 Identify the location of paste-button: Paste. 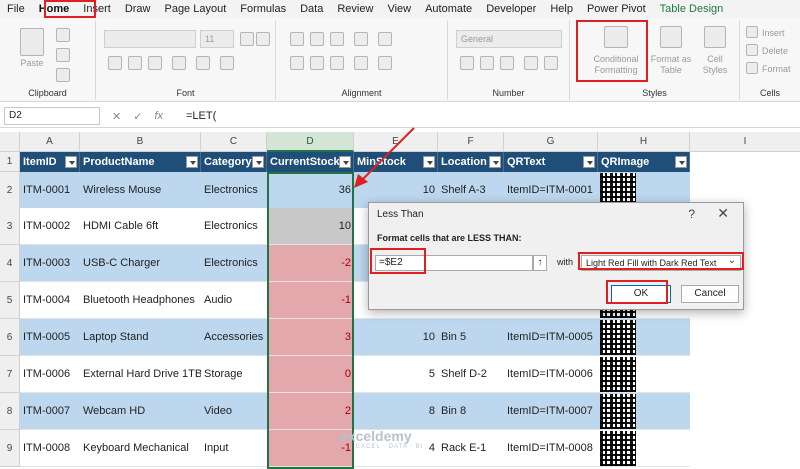
(32, 63).